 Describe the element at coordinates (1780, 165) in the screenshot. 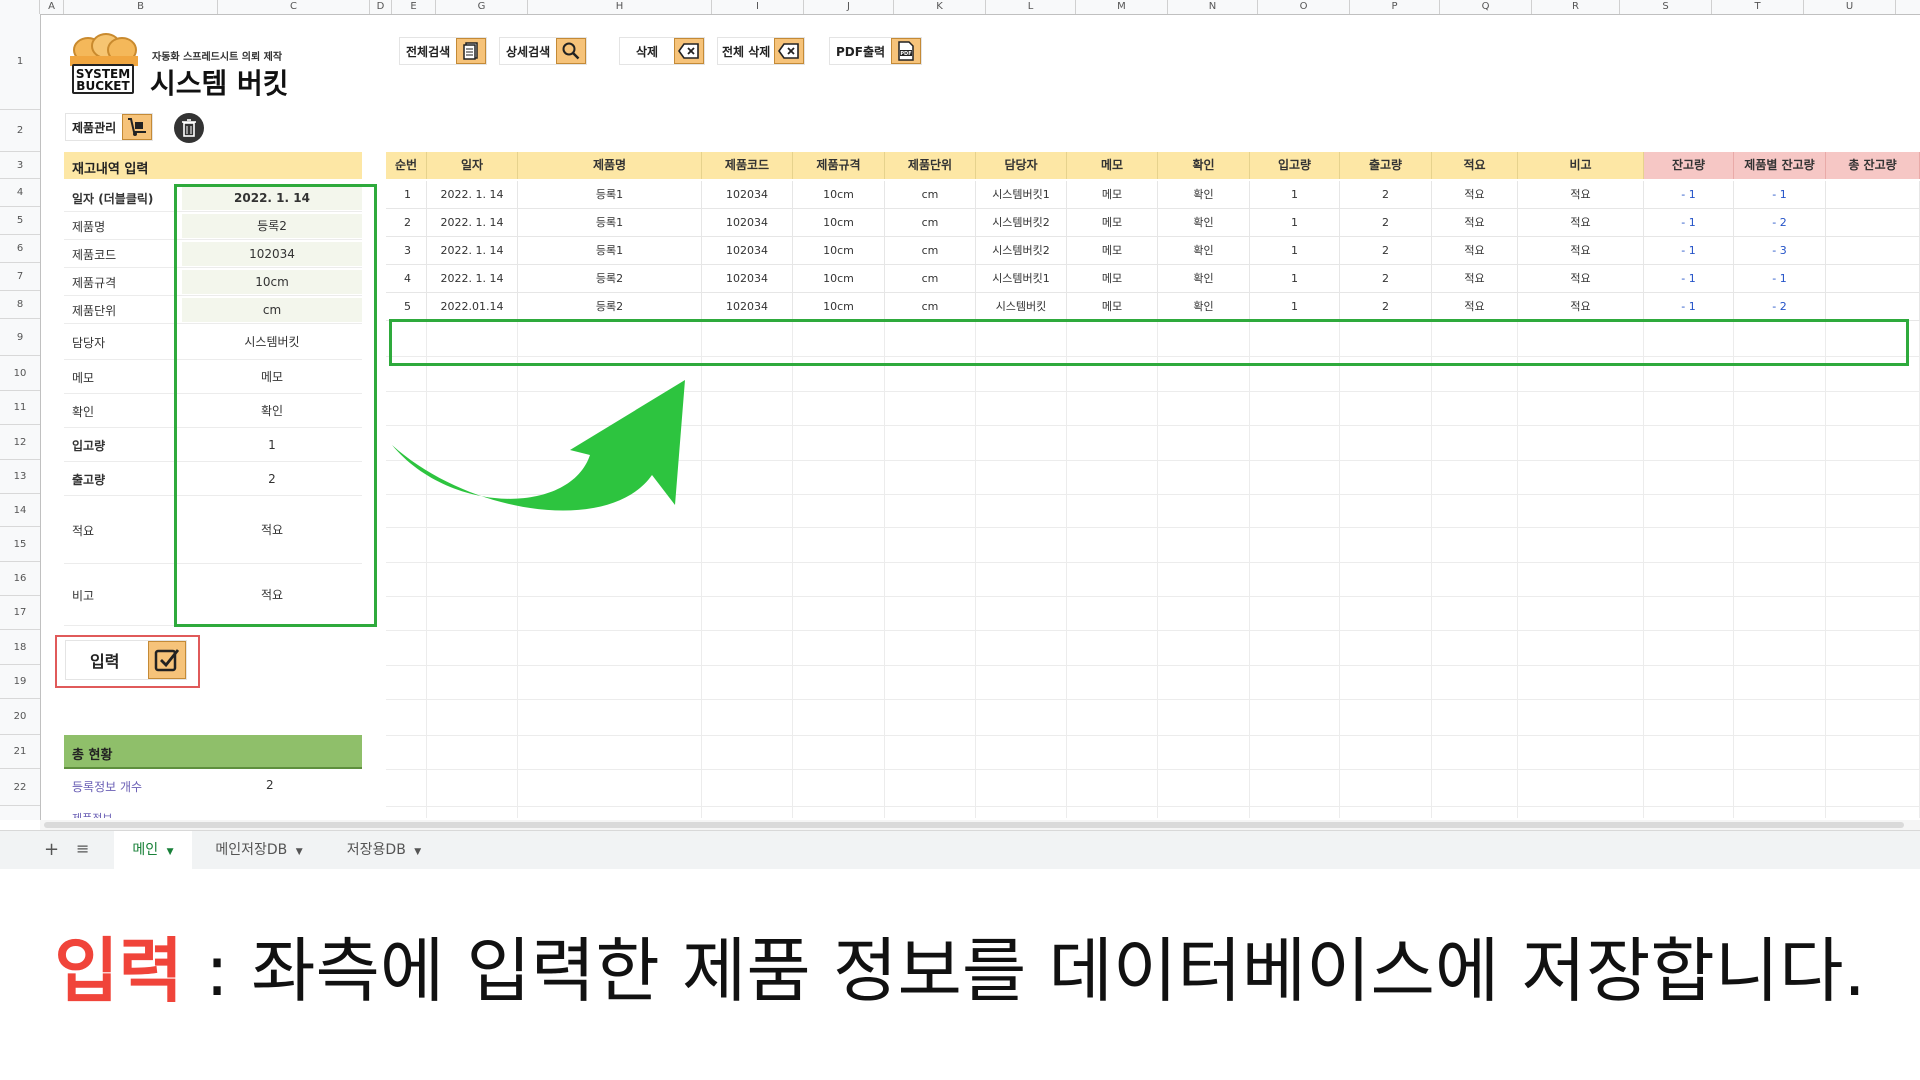

I see `table-header-cell: 제품별 잔고량` at that location.